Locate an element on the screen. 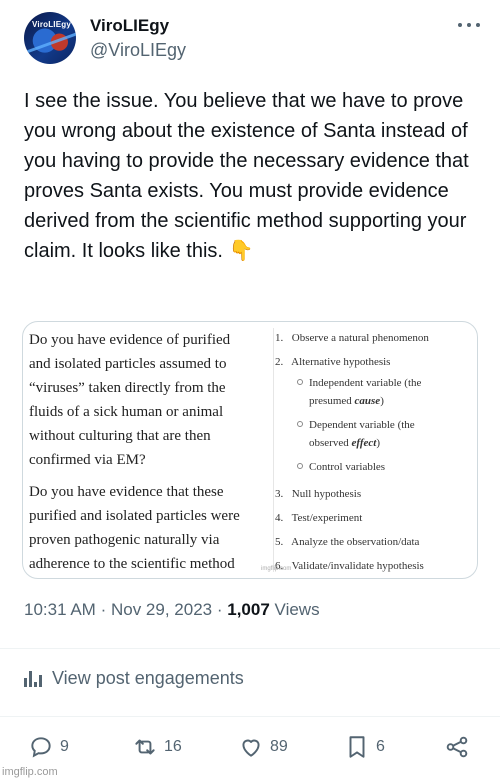  sub-step-item: Control variables is located at coordinates (375, 467).